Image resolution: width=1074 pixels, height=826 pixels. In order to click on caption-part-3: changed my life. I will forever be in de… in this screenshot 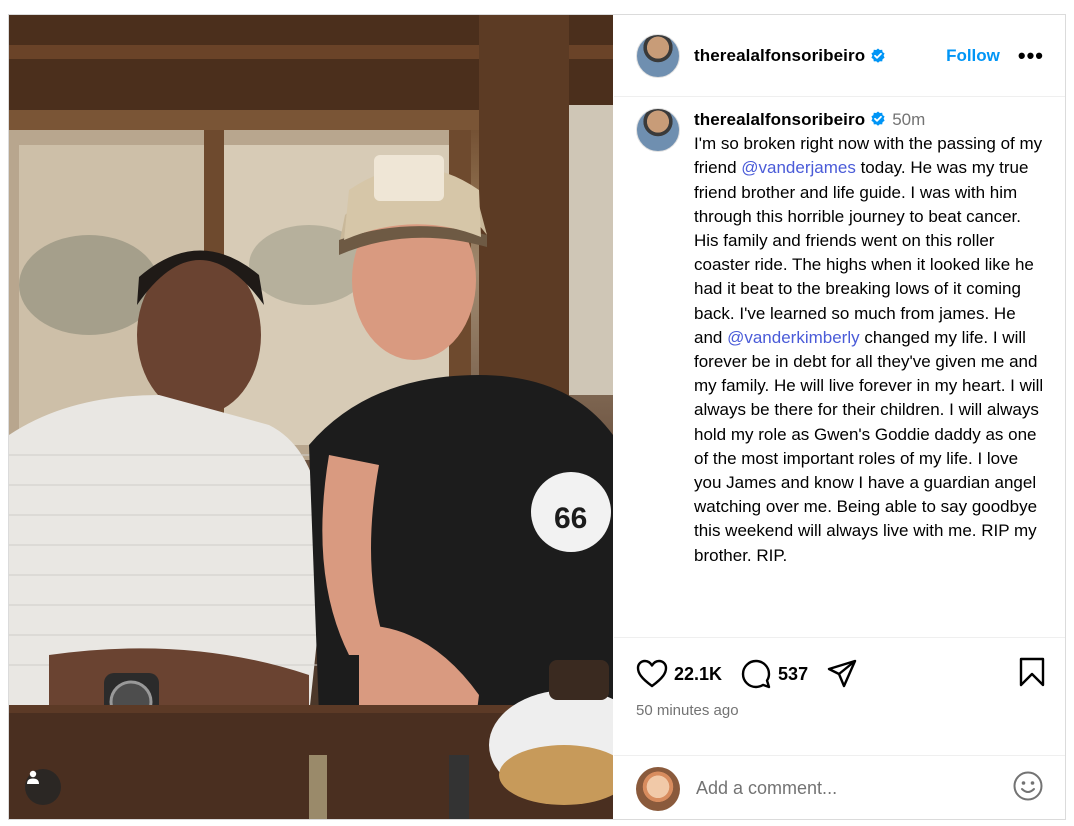, I will do `click(869, 446)`.